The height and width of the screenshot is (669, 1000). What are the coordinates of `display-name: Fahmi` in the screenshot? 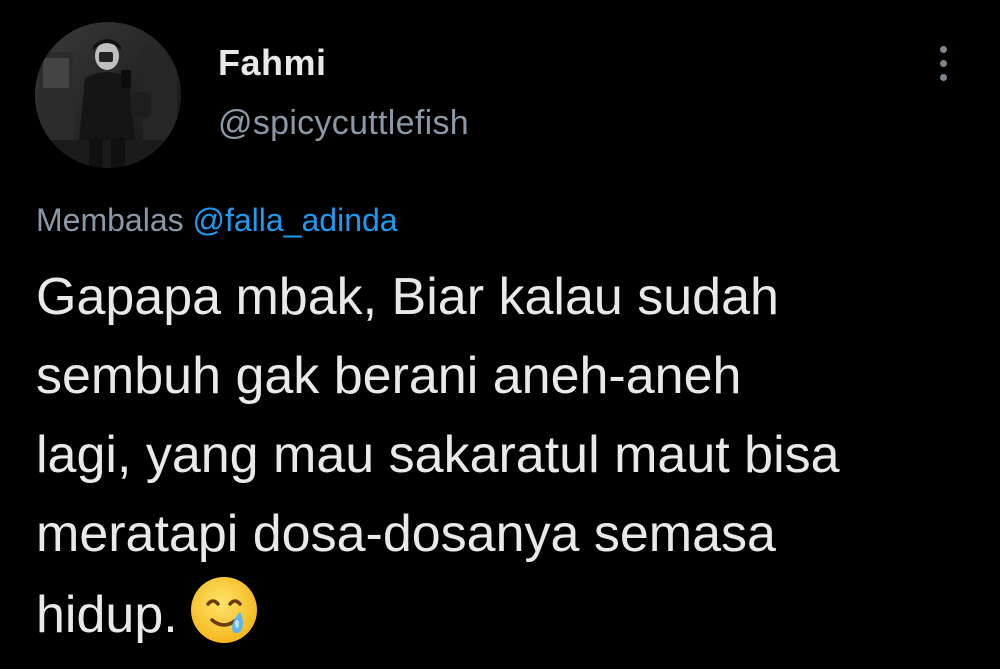 It's located at (272, 63).